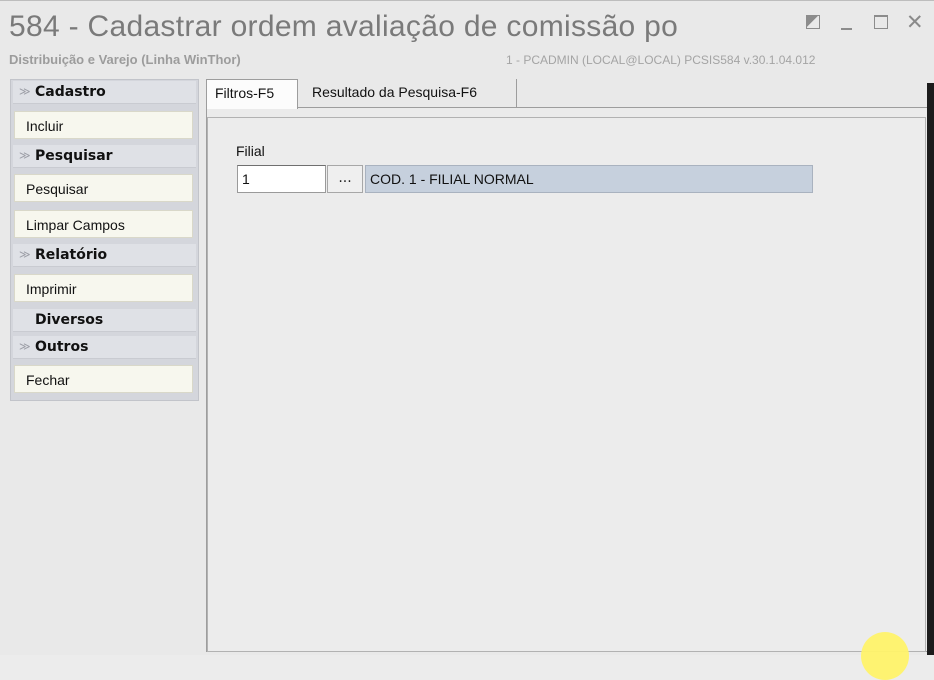  Describe the element at coordinates (250, 151) in the screenshot. I see `filial-label: Filial` at that location.